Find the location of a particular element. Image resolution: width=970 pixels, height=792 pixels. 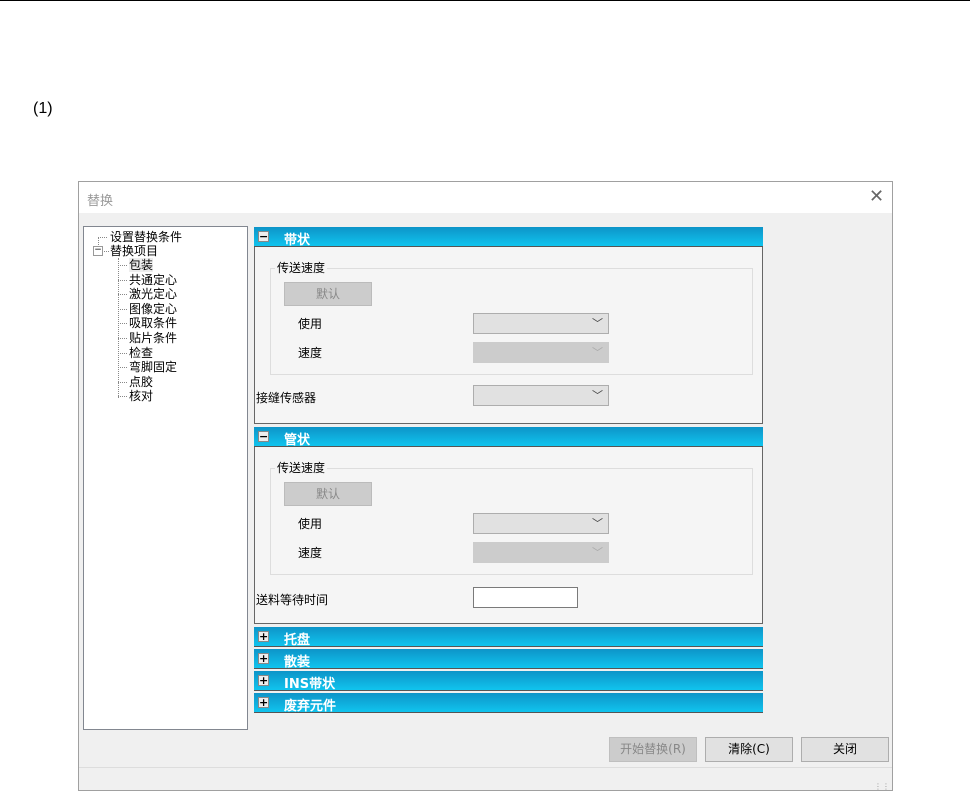

tree-item: 激光定心 is located at coordinates (153, 294).